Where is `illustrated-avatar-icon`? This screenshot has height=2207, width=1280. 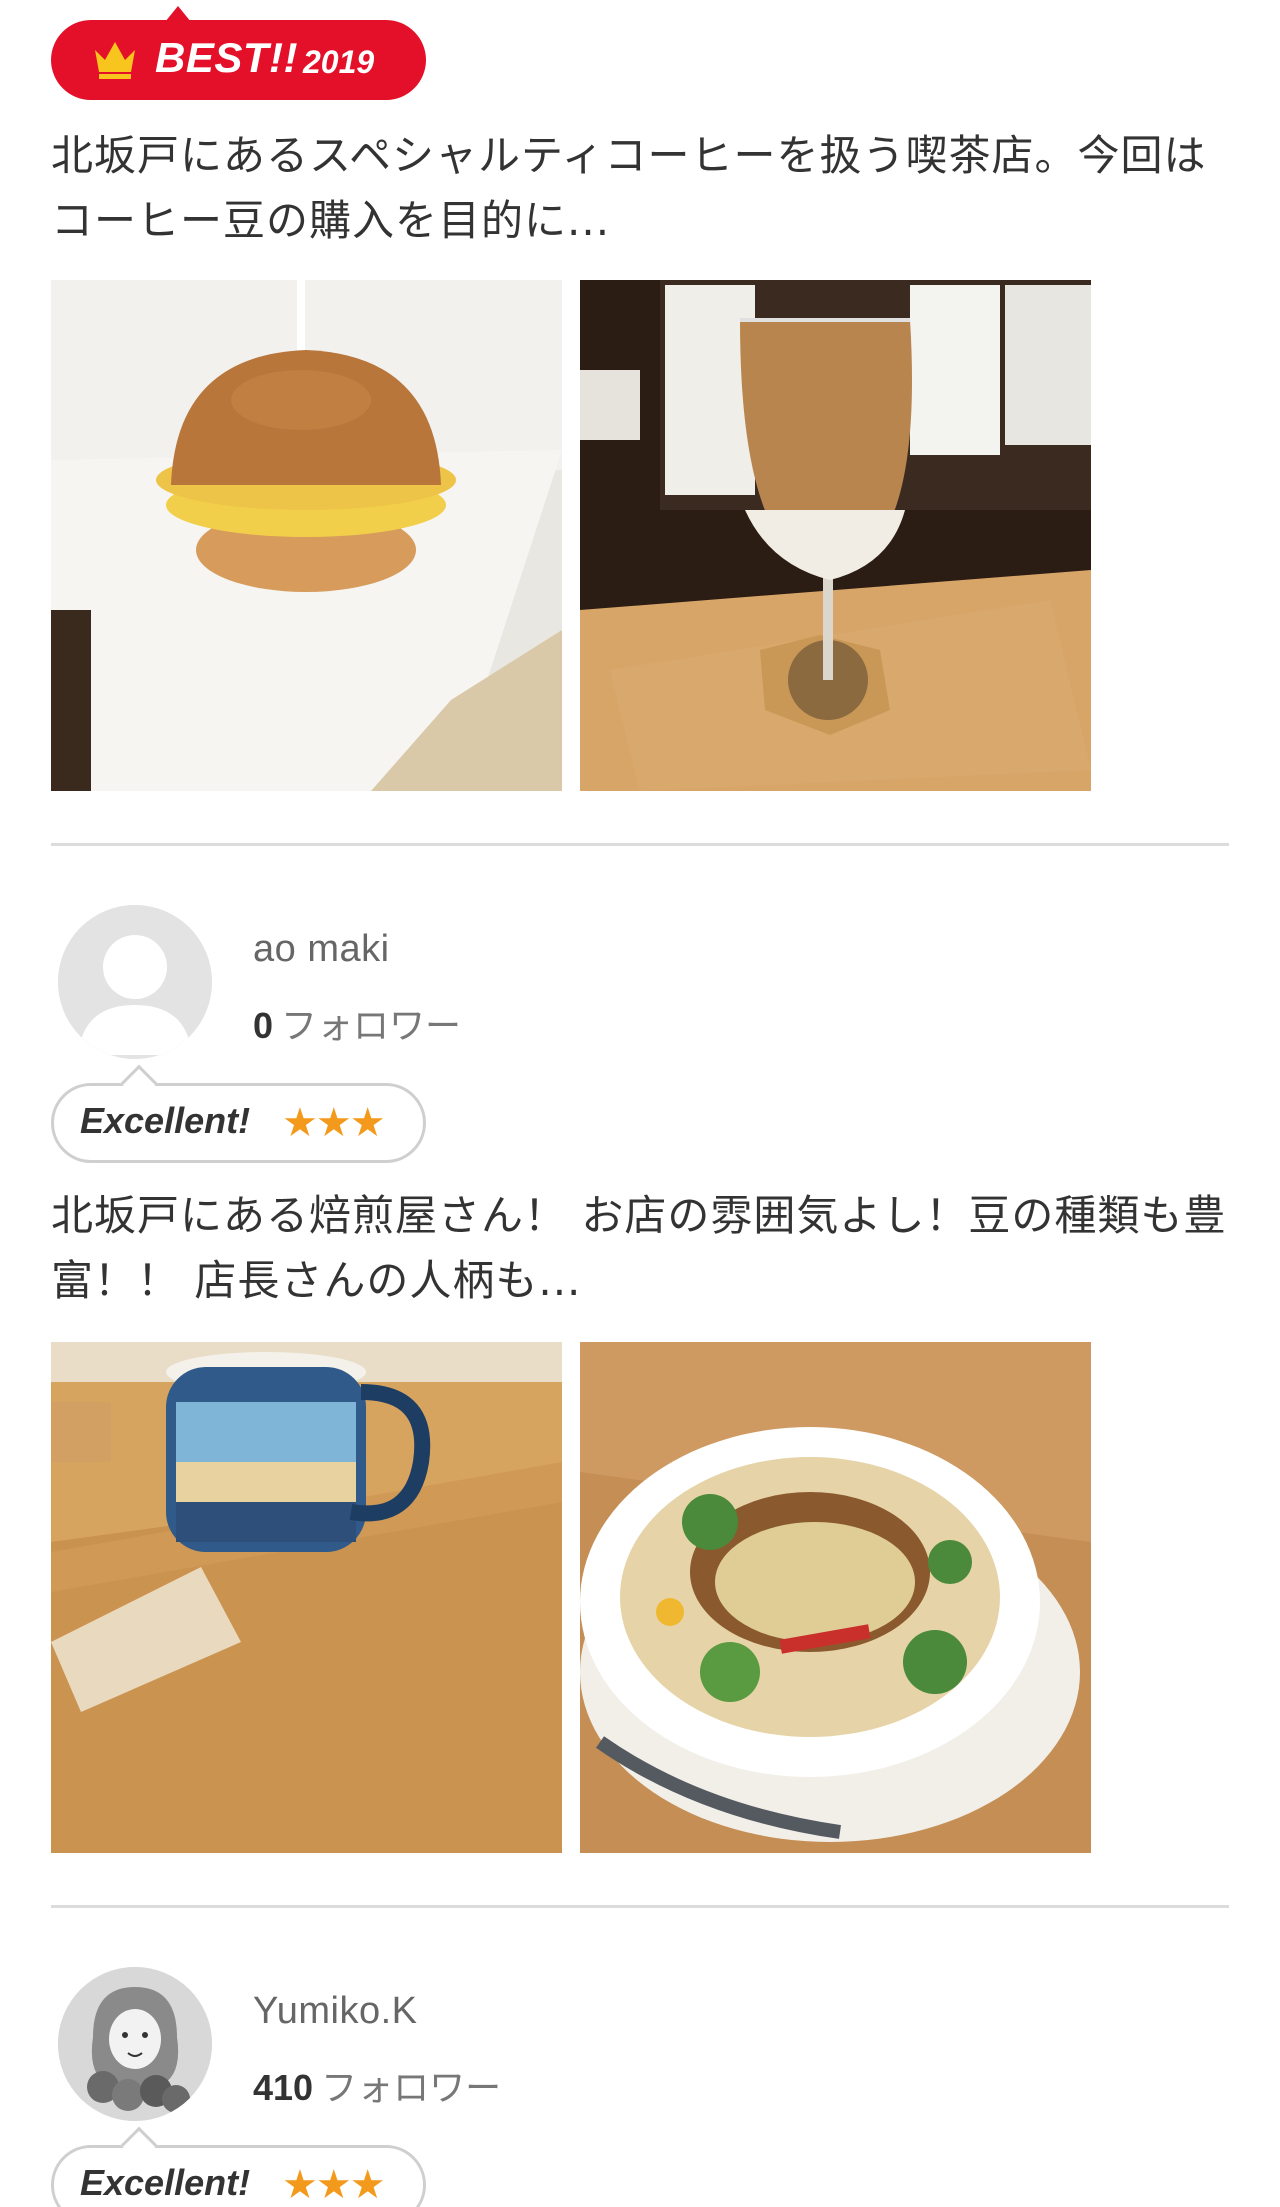 illustrated-avatar-icon is located at coordinates (135, 2044).